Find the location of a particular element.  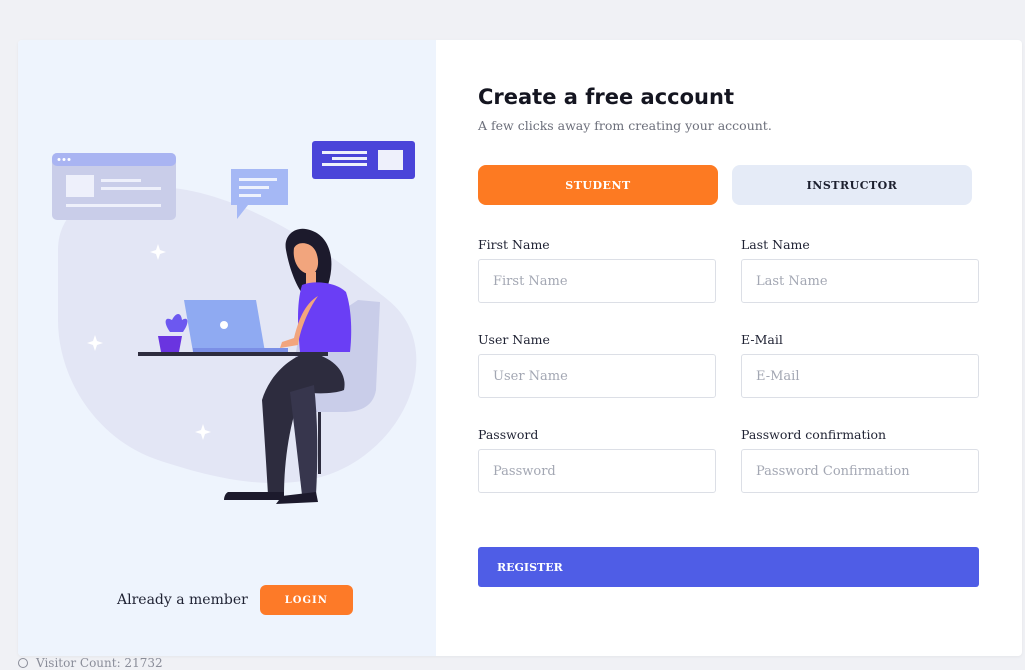

user-name-label: User Name is located at coordinates (514, 339).